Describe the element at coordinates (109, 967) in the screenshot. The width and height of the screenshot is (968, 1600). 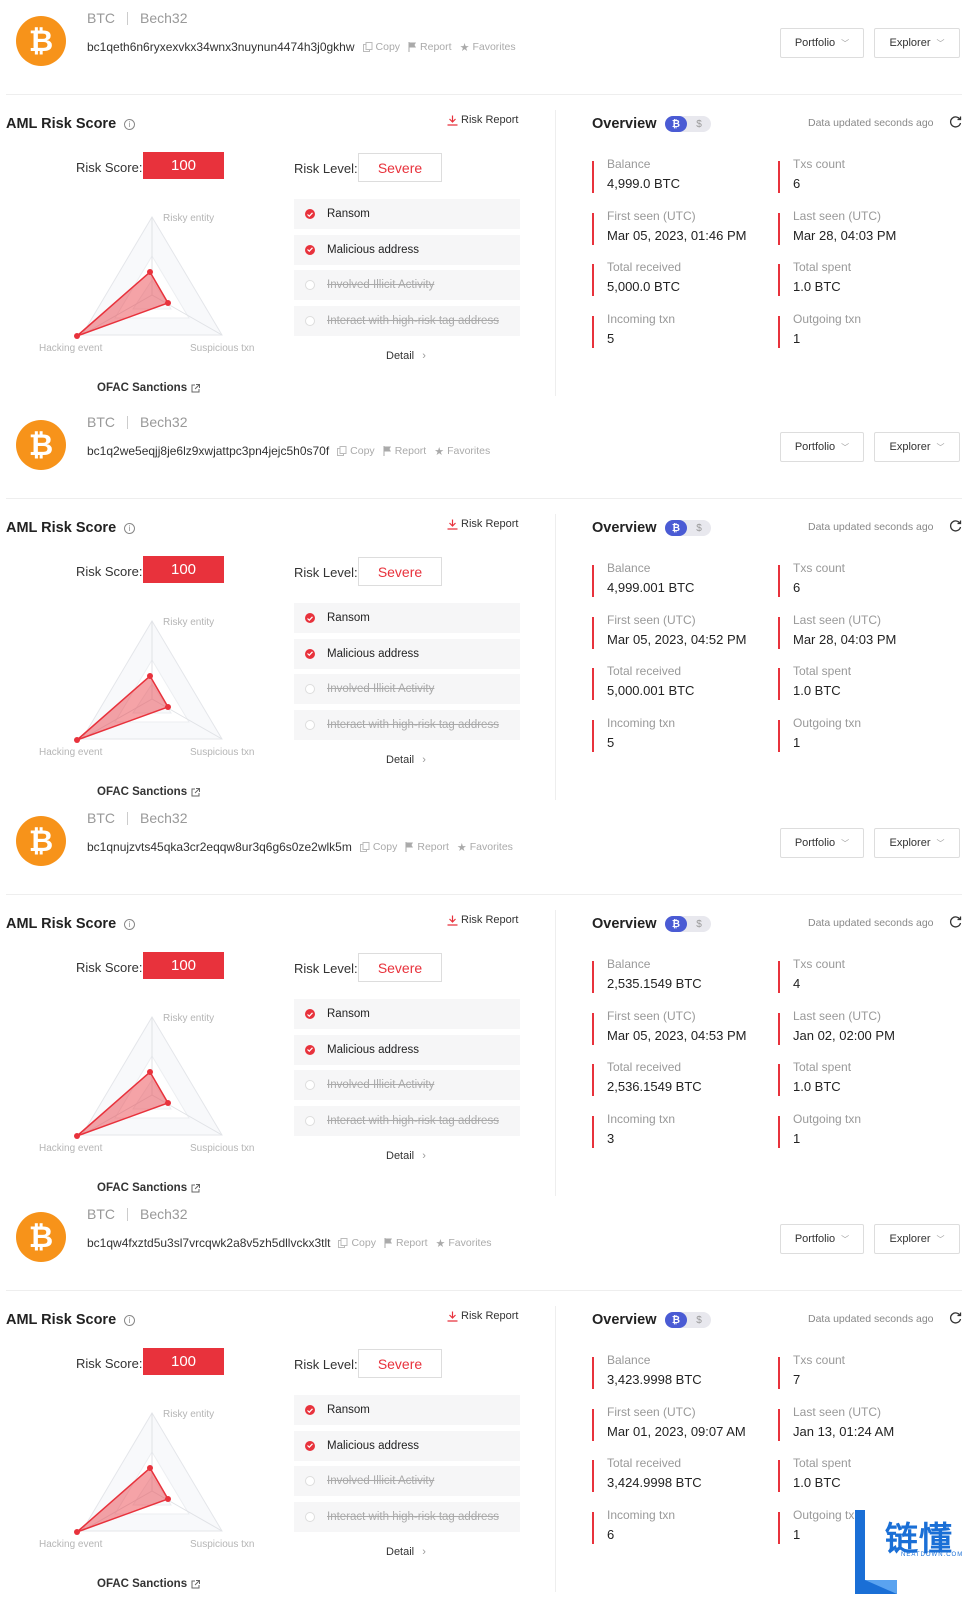
I see `risk-score-label: Risk Score:` at that location.